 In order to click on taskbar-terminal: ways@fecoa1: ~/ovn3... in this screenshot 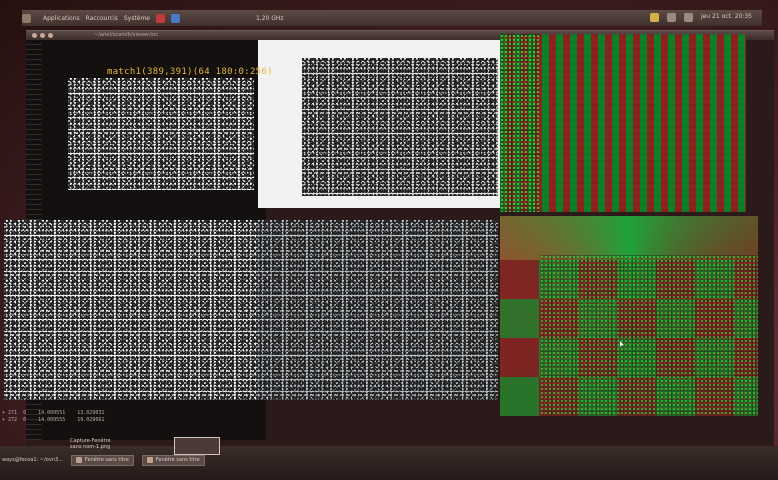, I will do `click(32, 460)`.